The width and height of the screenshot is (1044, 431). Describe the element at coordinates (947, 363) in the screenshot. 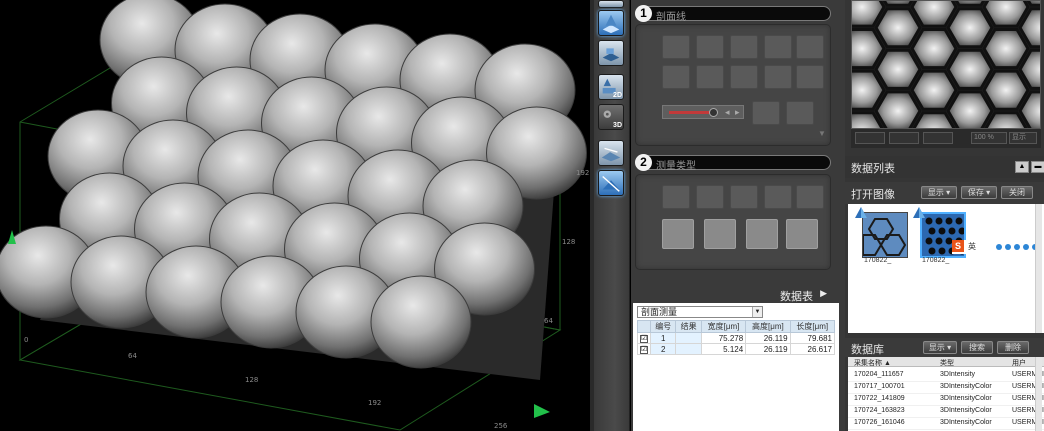

I see `col-type: 类型` at that location.